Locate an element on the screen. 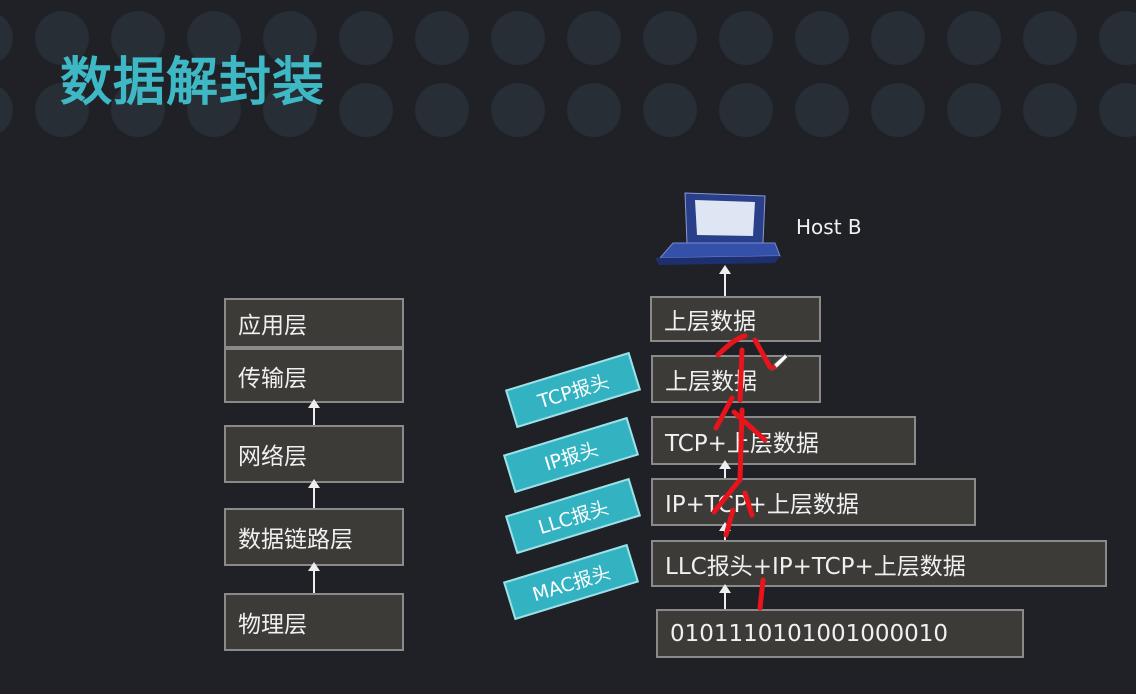 The height and width of the screenshot is (694, 1136). computer-icon is located at coordinates (718, 228).